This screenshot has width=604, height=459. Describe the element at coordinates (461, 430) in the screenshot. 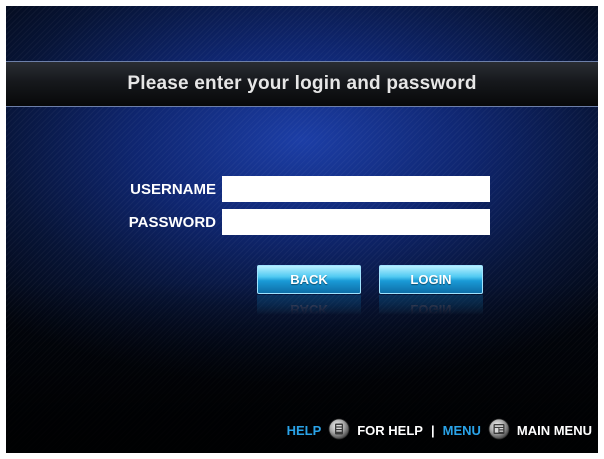

I see `menu-key-label: MENU` at that location.